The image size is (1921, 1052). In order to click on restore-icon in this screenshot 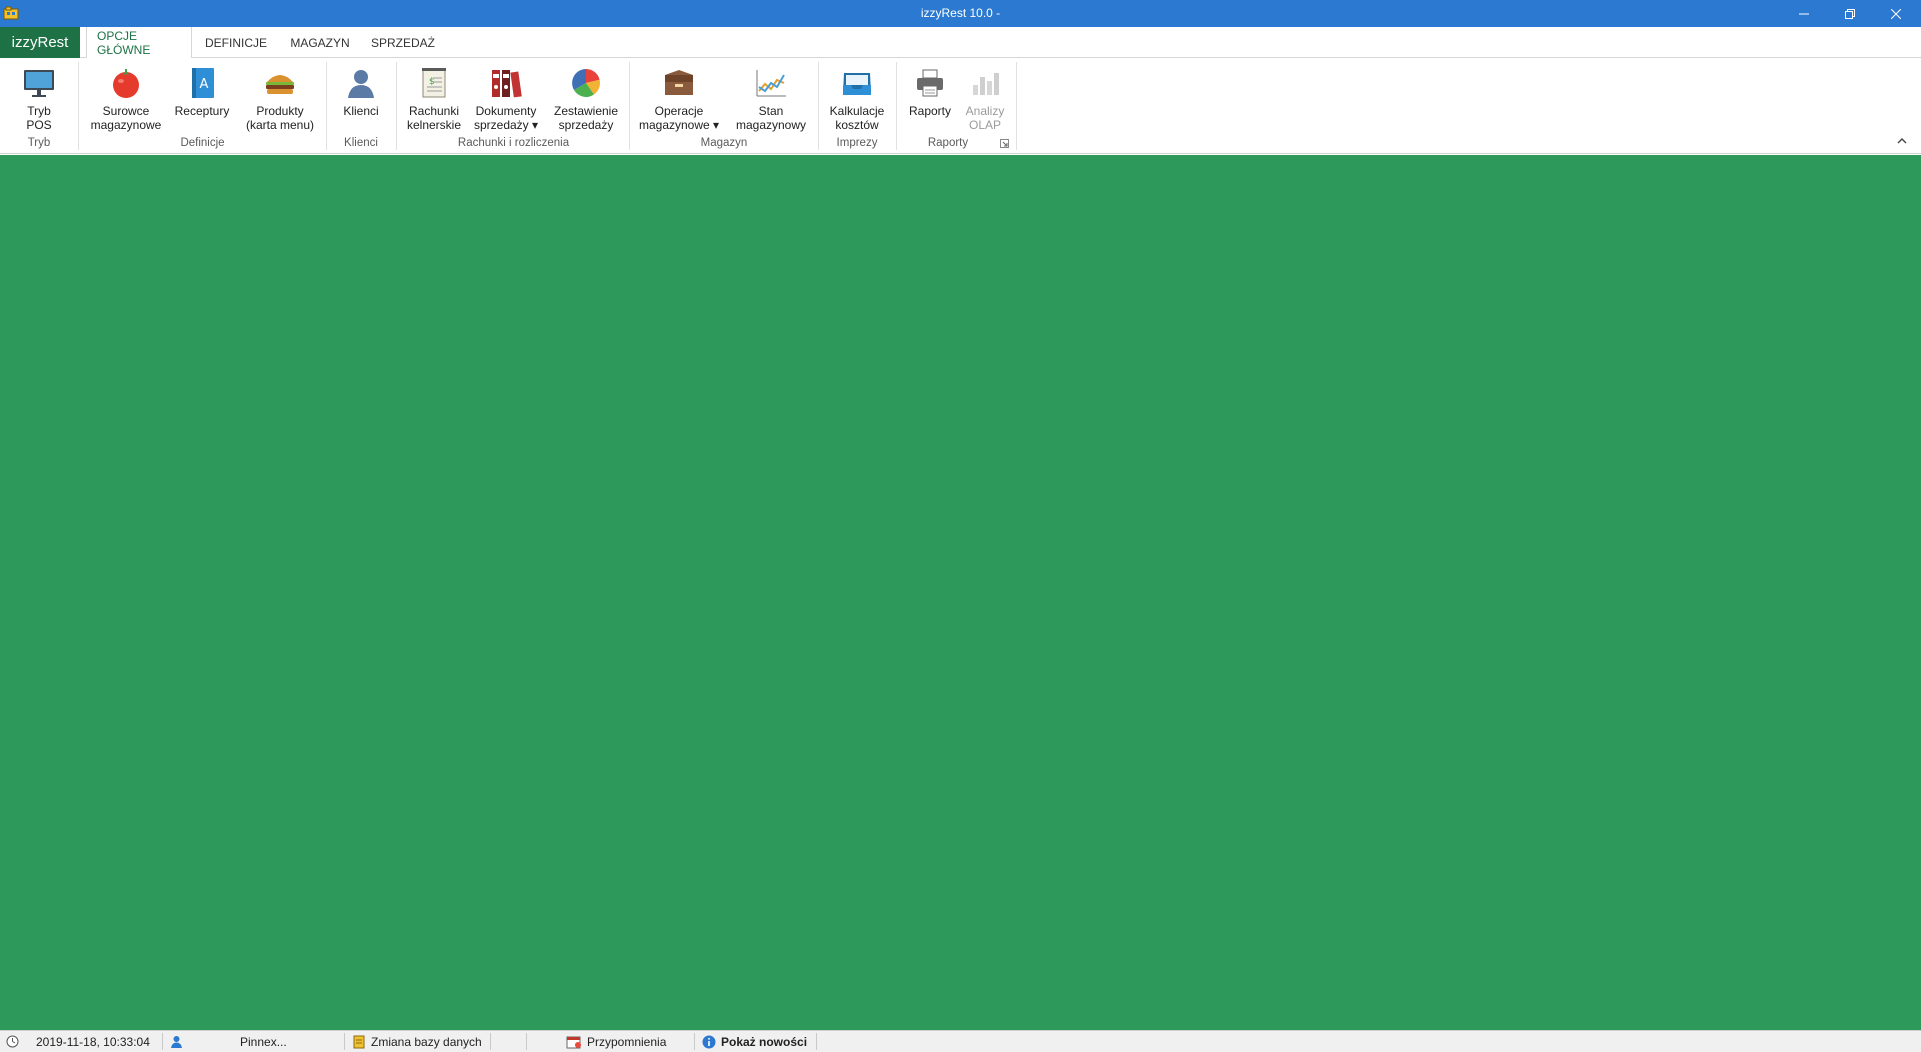, I will do `click(1850, 13)`.